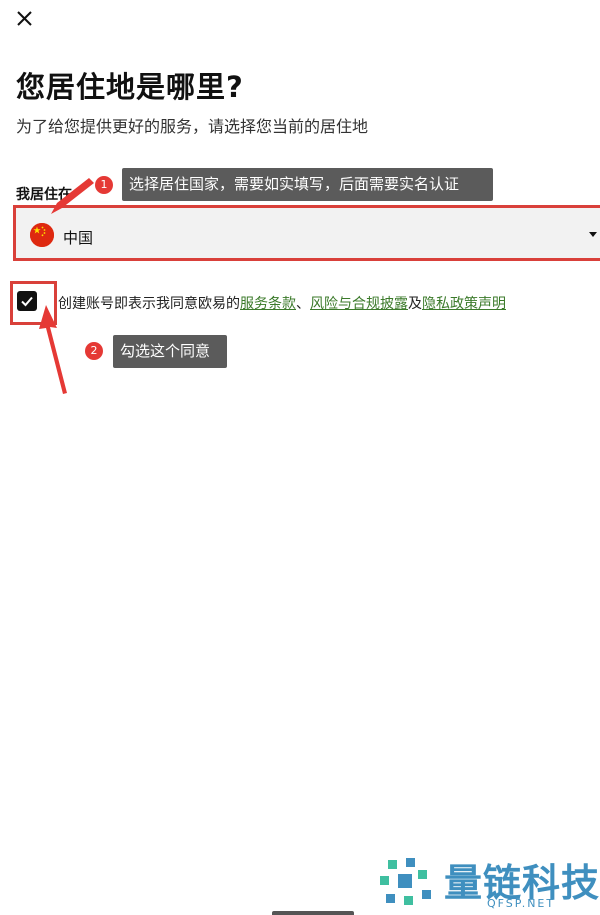  What do you see at coordinates (306, 233) in the screenshot?
I see `country-select: 中国` at bounding box center [306, 233].